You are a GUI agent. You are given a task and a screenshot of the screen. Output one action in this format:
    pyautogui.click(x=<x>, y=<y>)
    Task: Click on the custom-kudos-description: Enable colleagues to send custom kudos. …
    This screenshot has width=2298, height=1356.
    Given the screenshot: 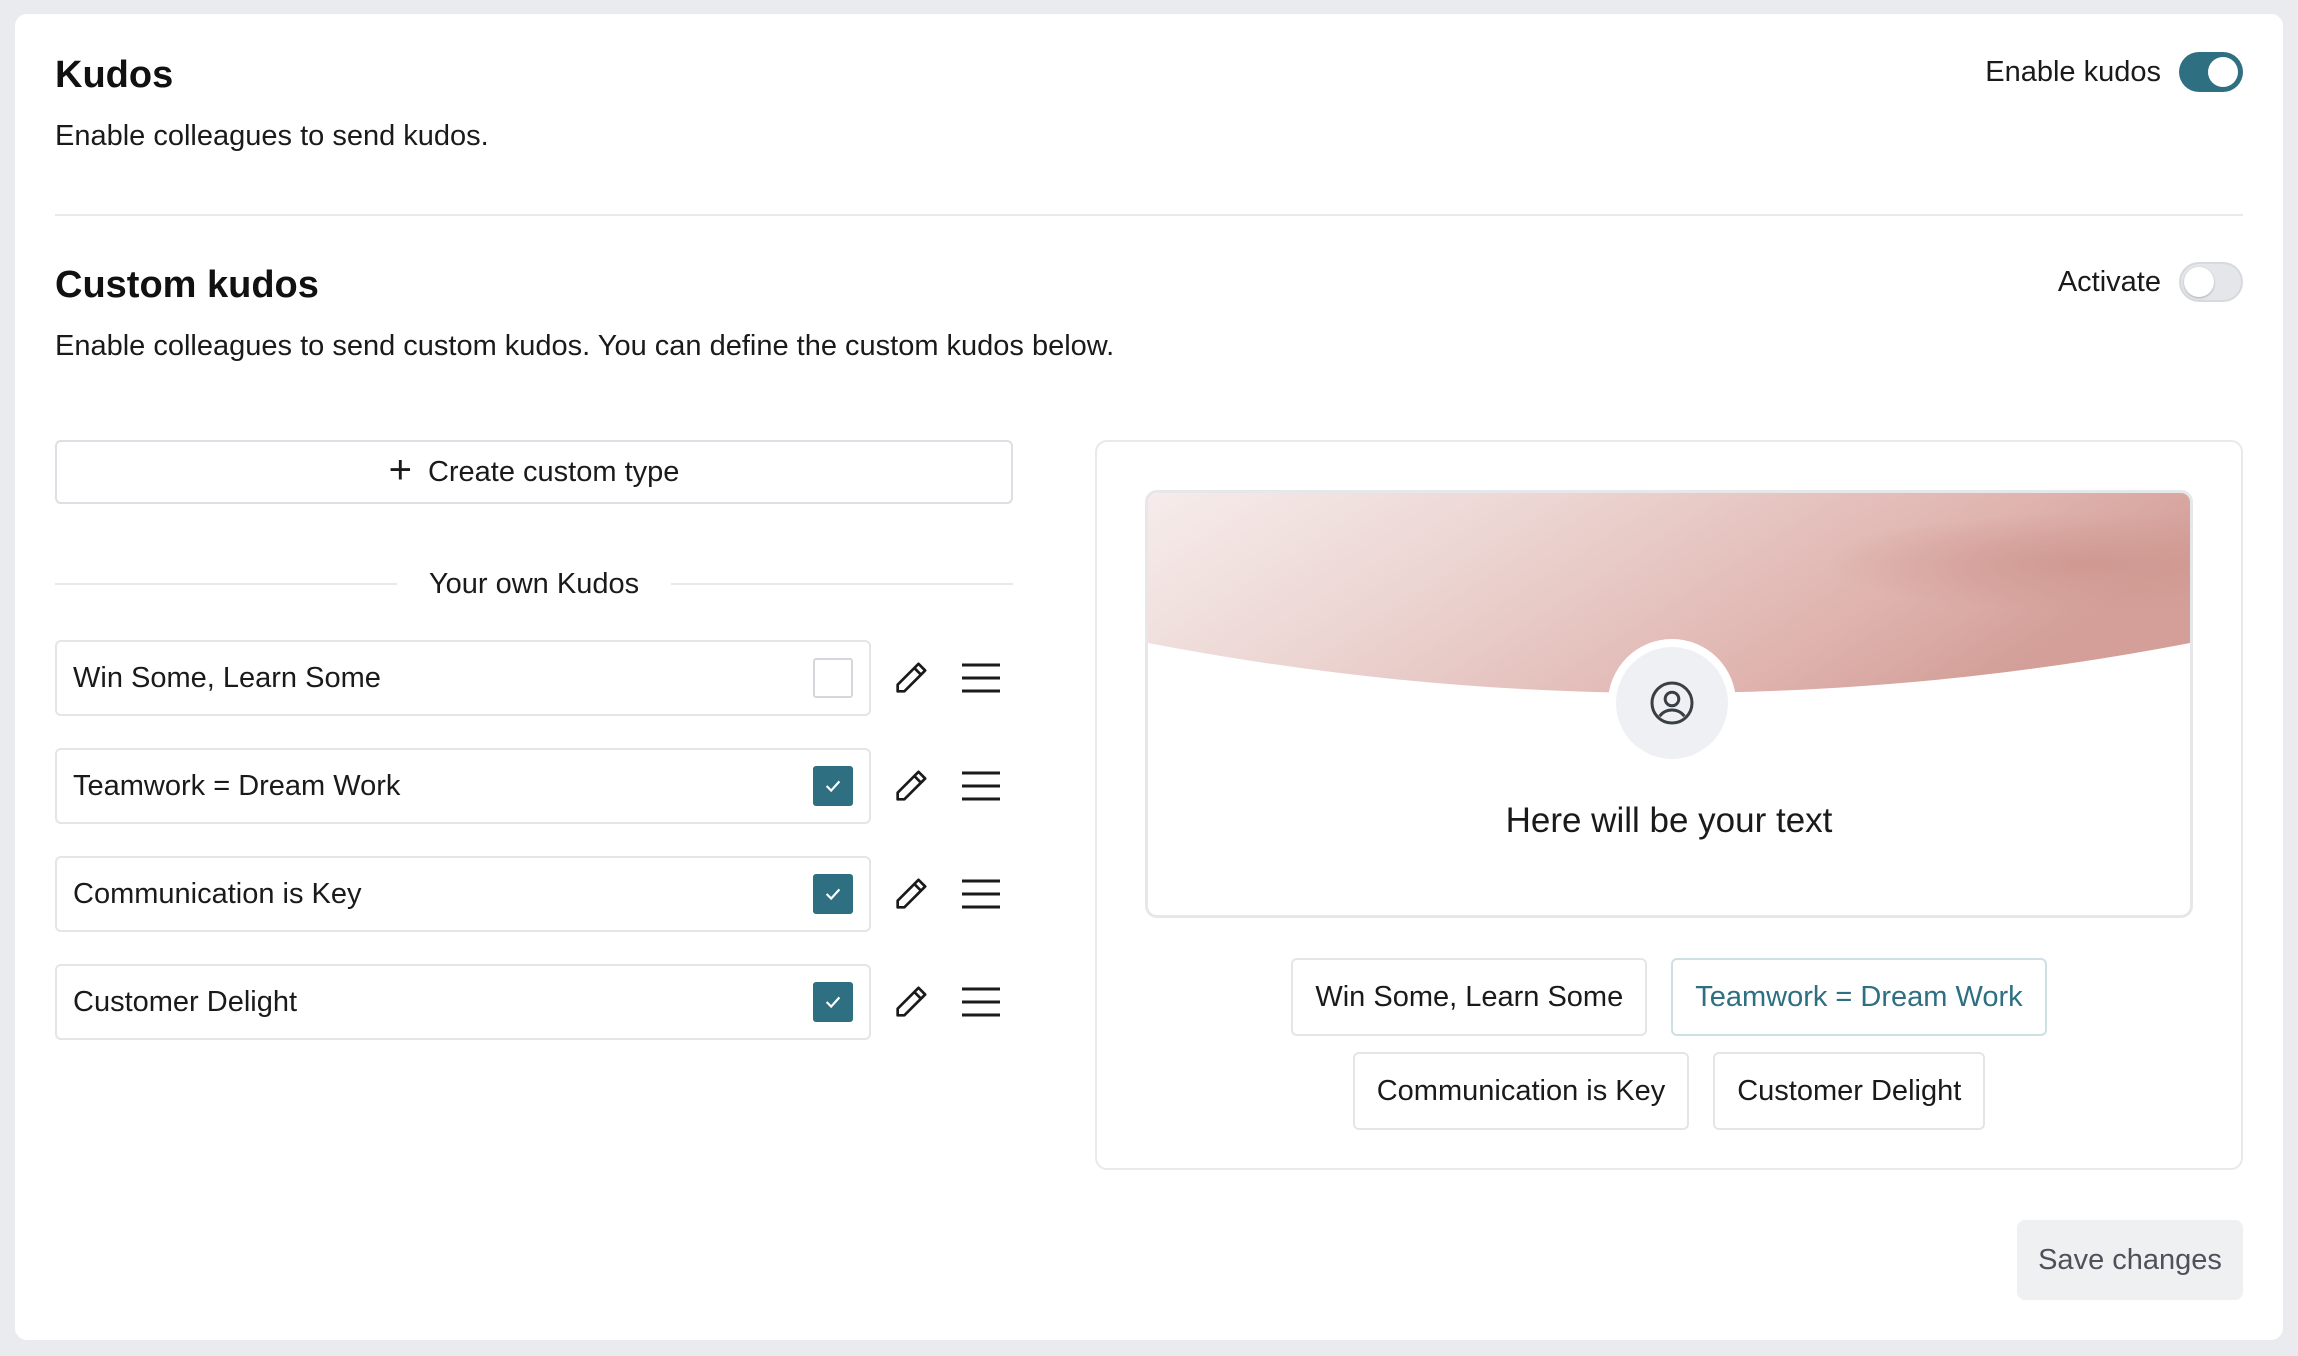 What is the action you would take?
    pyautogui.click(x=585, y=346)
    